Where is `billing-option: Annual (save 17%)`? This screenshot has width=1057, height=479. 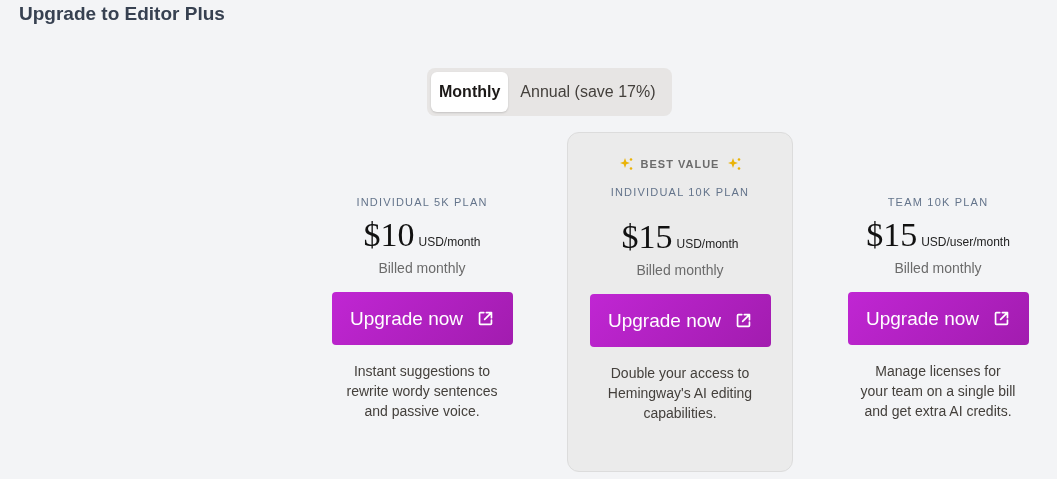 billing-option: Annual (save 17%) is located at coordinates (588, 92).